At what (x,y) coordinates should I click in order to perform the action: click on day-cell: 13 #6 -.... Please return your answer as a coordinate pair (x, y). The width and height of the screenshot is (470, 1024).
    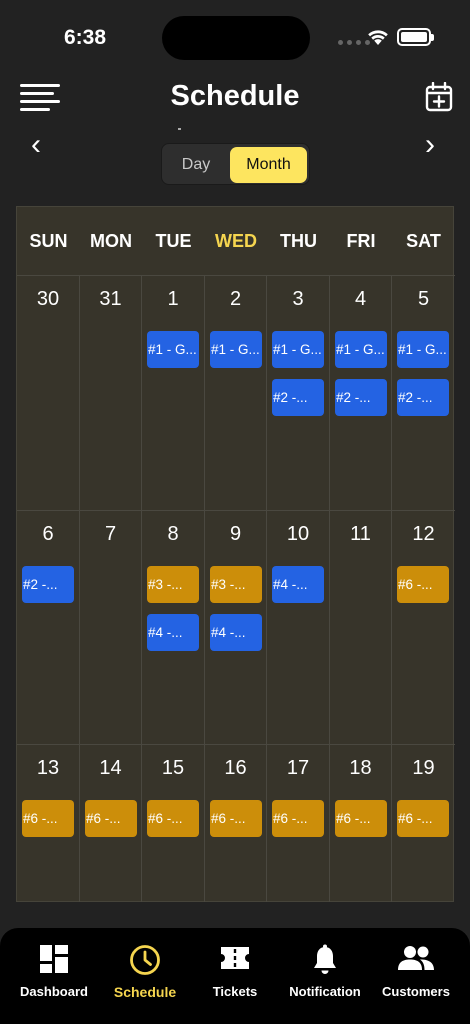
    Looking at the image, I should click on (48, 823).